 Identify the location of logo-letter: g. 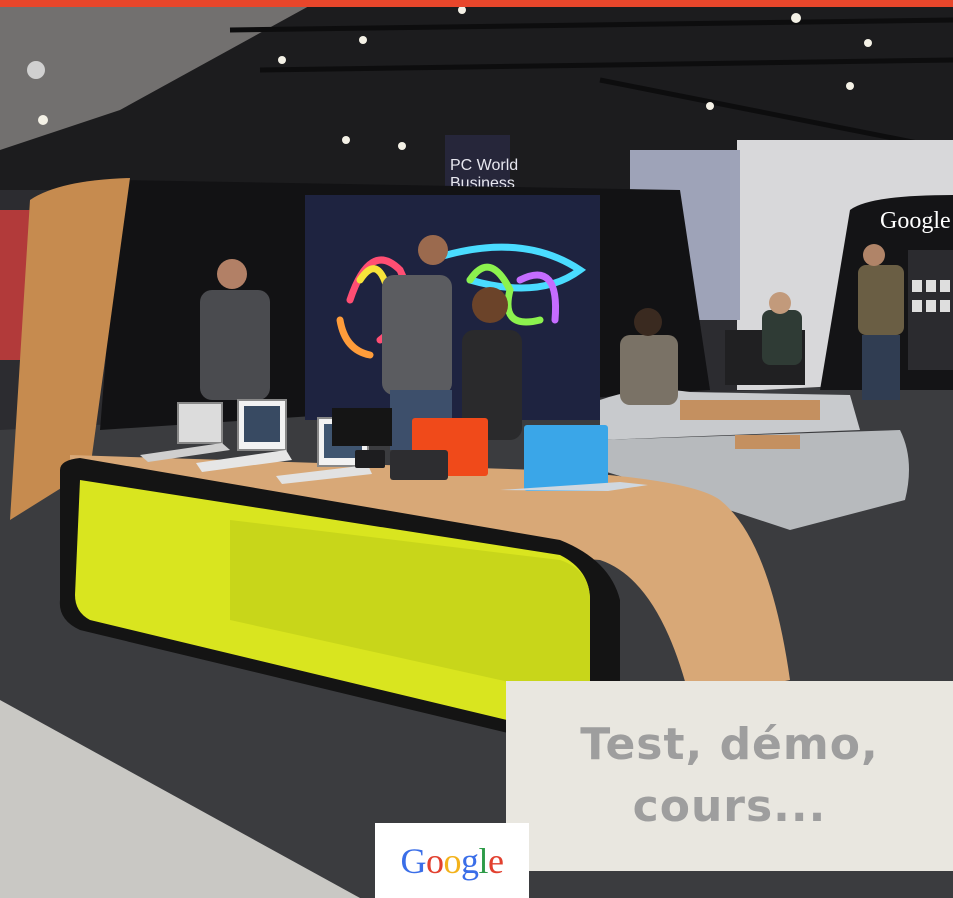
(470, 860).